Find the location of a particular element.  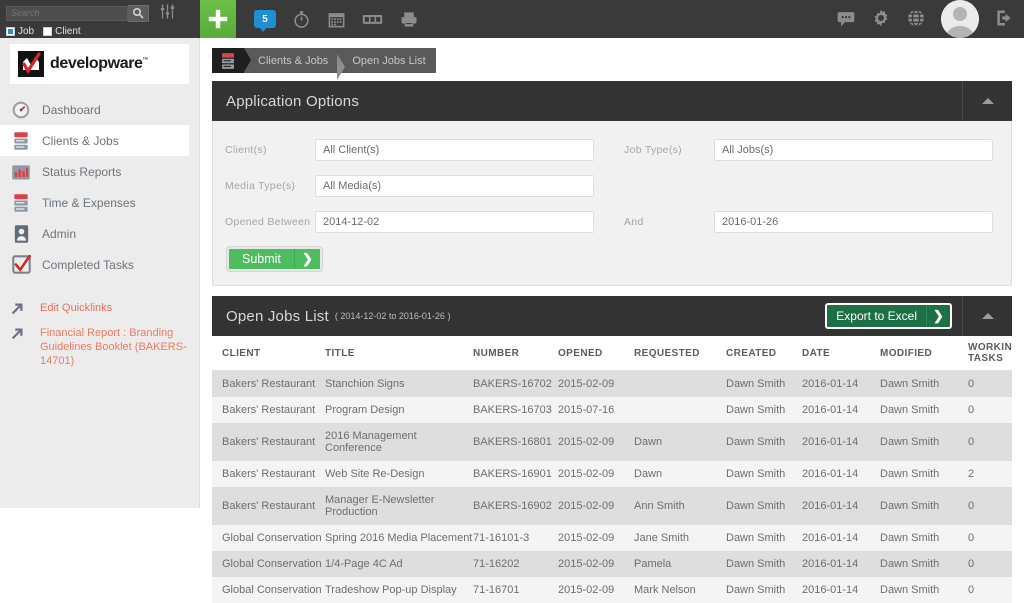

cell-number: 71-16101-3 is located at coordinates (515, 538).